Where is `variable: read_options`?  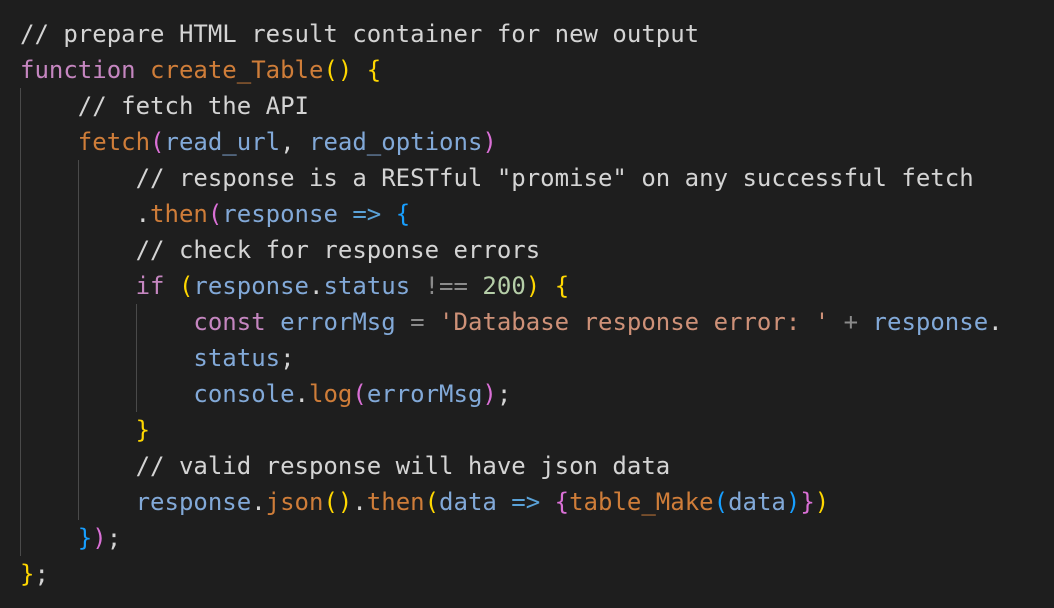 variable: read_options is located at coordinates (396, 142).